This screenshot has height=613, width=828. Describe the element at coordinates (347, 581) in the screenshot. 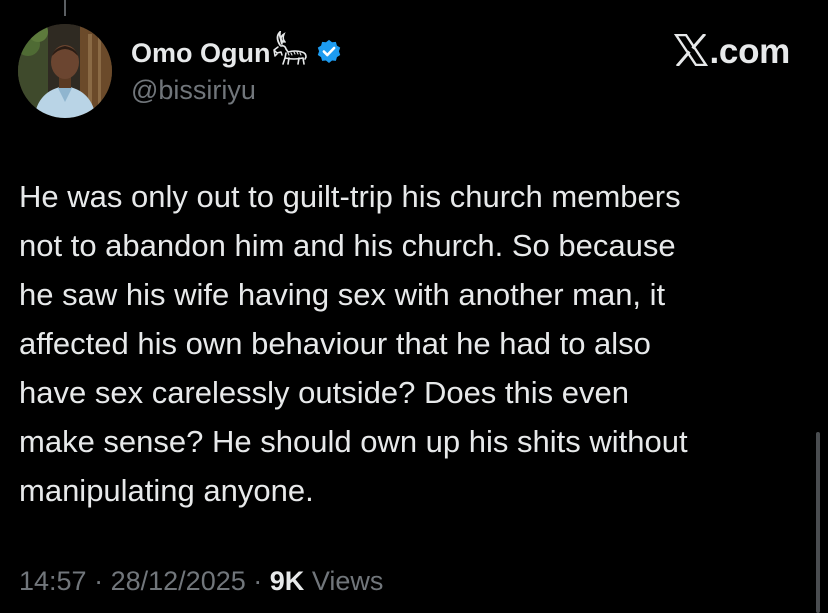

I see `views-label: Views` at that location.